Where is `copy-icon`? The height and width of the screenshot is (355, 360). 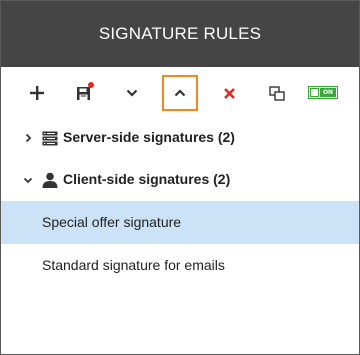 copy-icon is located at coordinates (277, 93).